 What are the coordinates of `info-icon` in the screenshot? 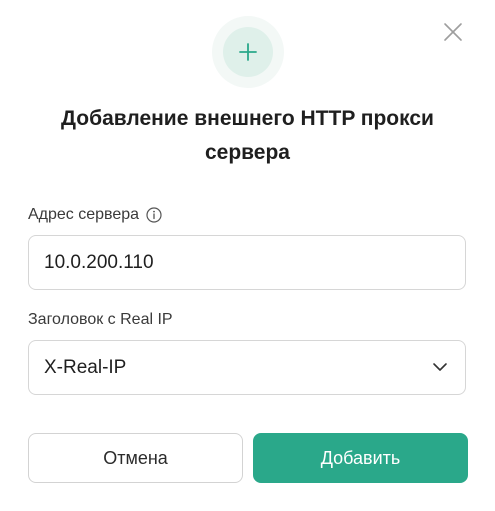 It's located at (154, 215).